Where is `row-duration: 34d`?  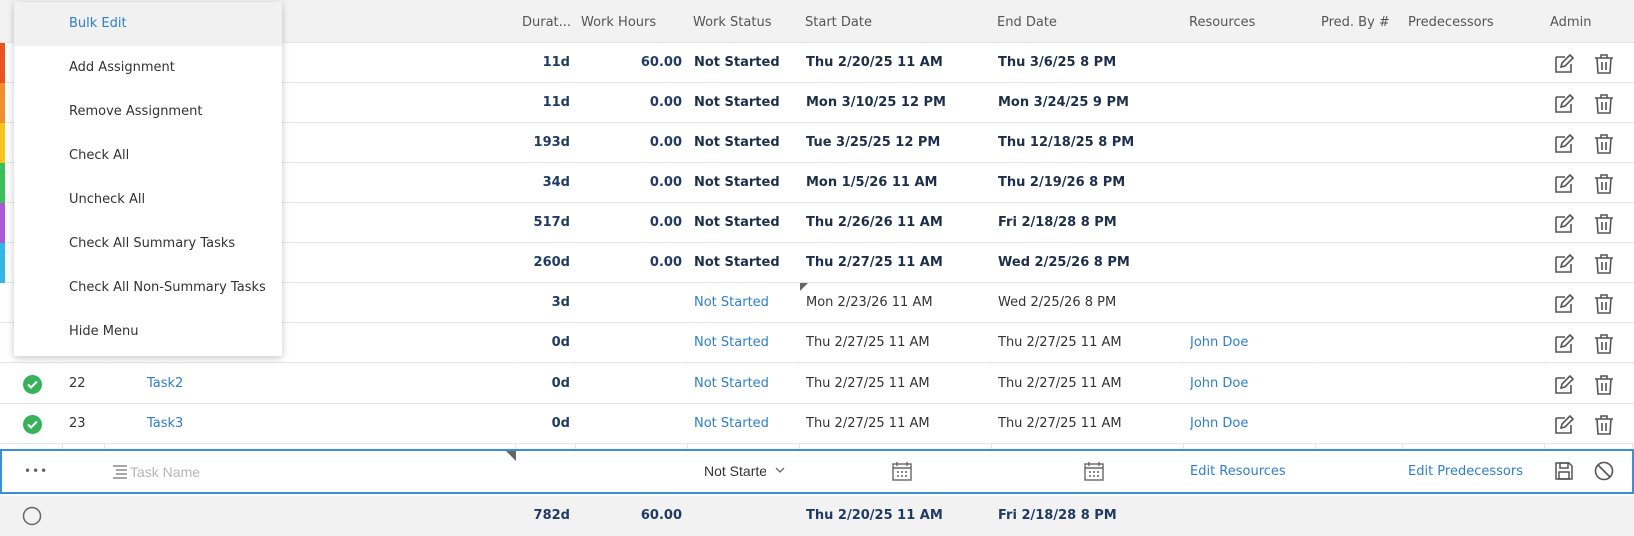
row-duration: 34d is located at coordinates (545, 183).